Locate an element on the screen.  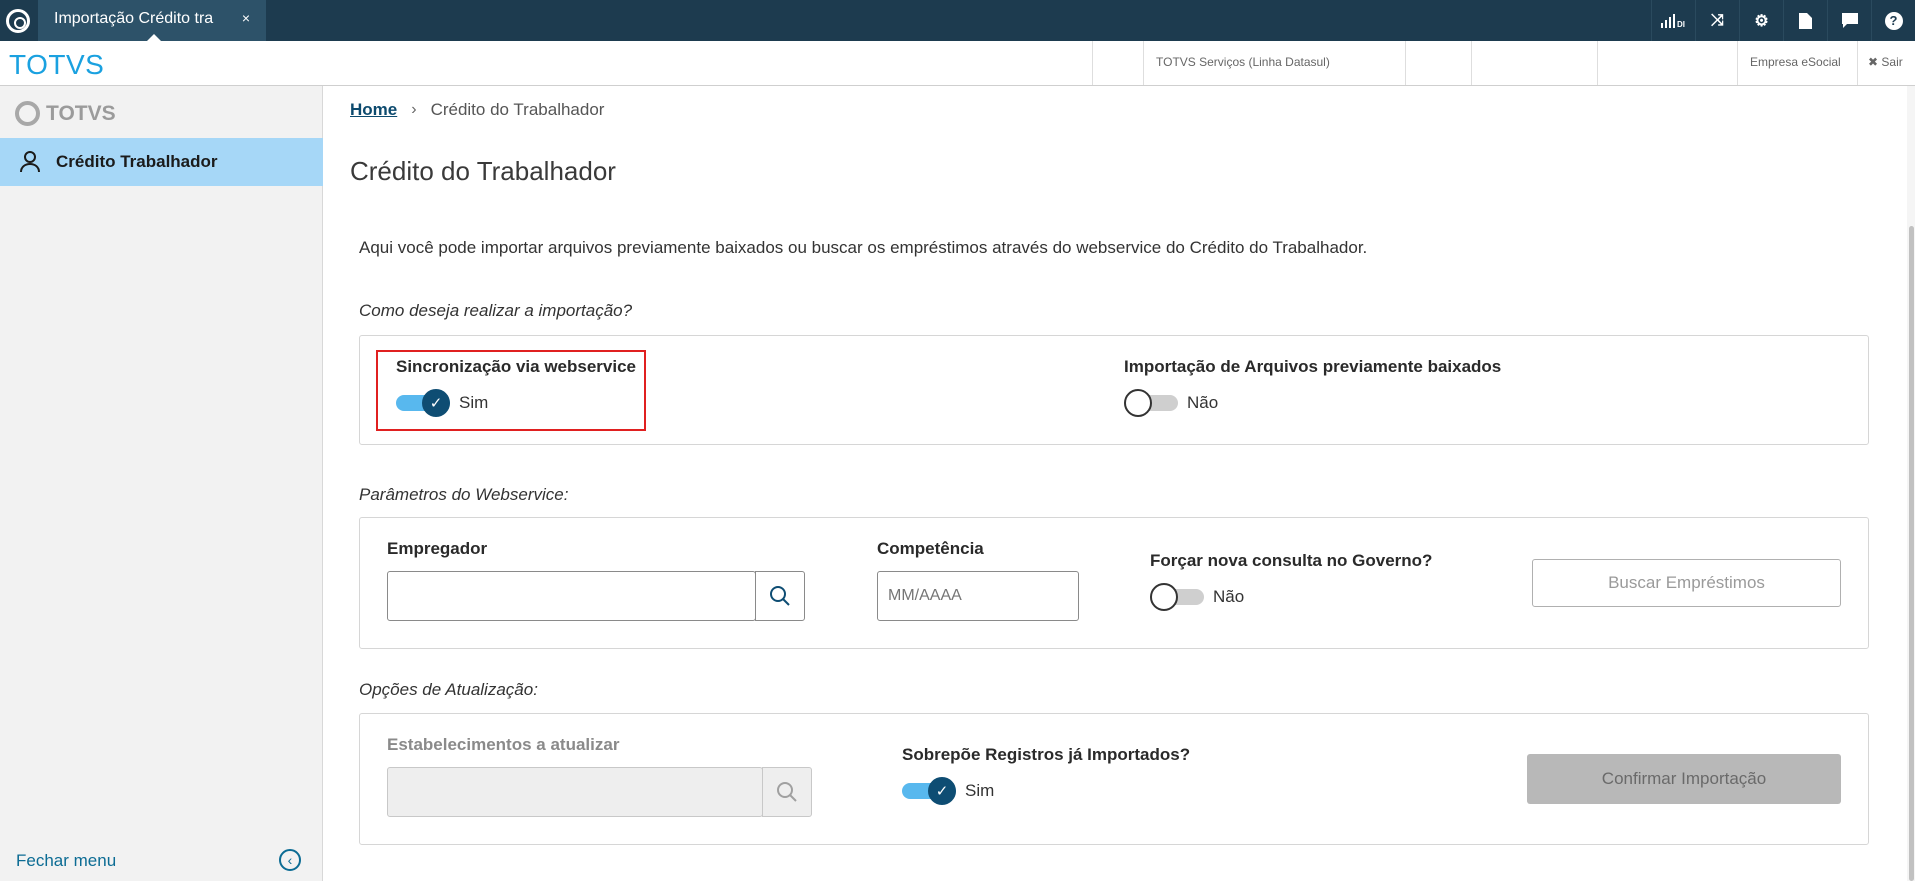
signal-icon: DI is located at coordinates (1673, 20).